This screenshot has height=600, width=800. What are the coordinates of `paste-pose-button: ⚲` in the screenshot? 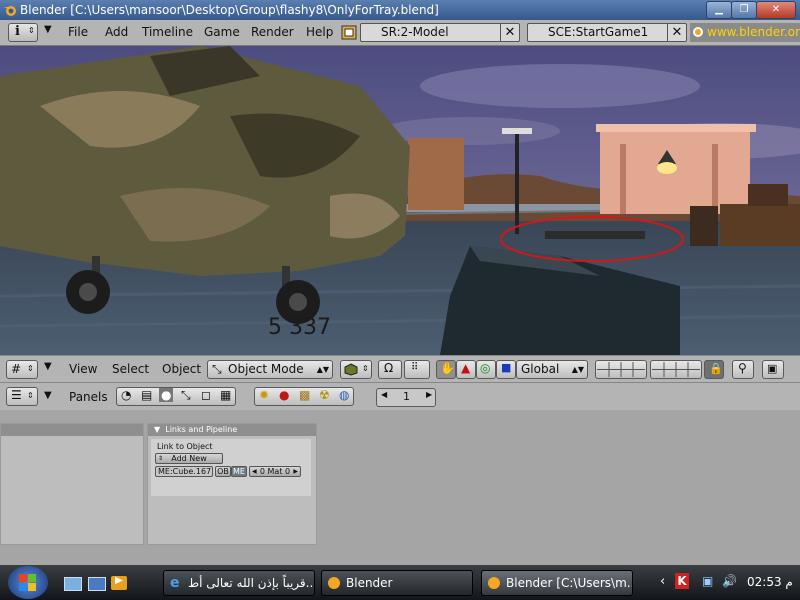 It's located at (743, 369).